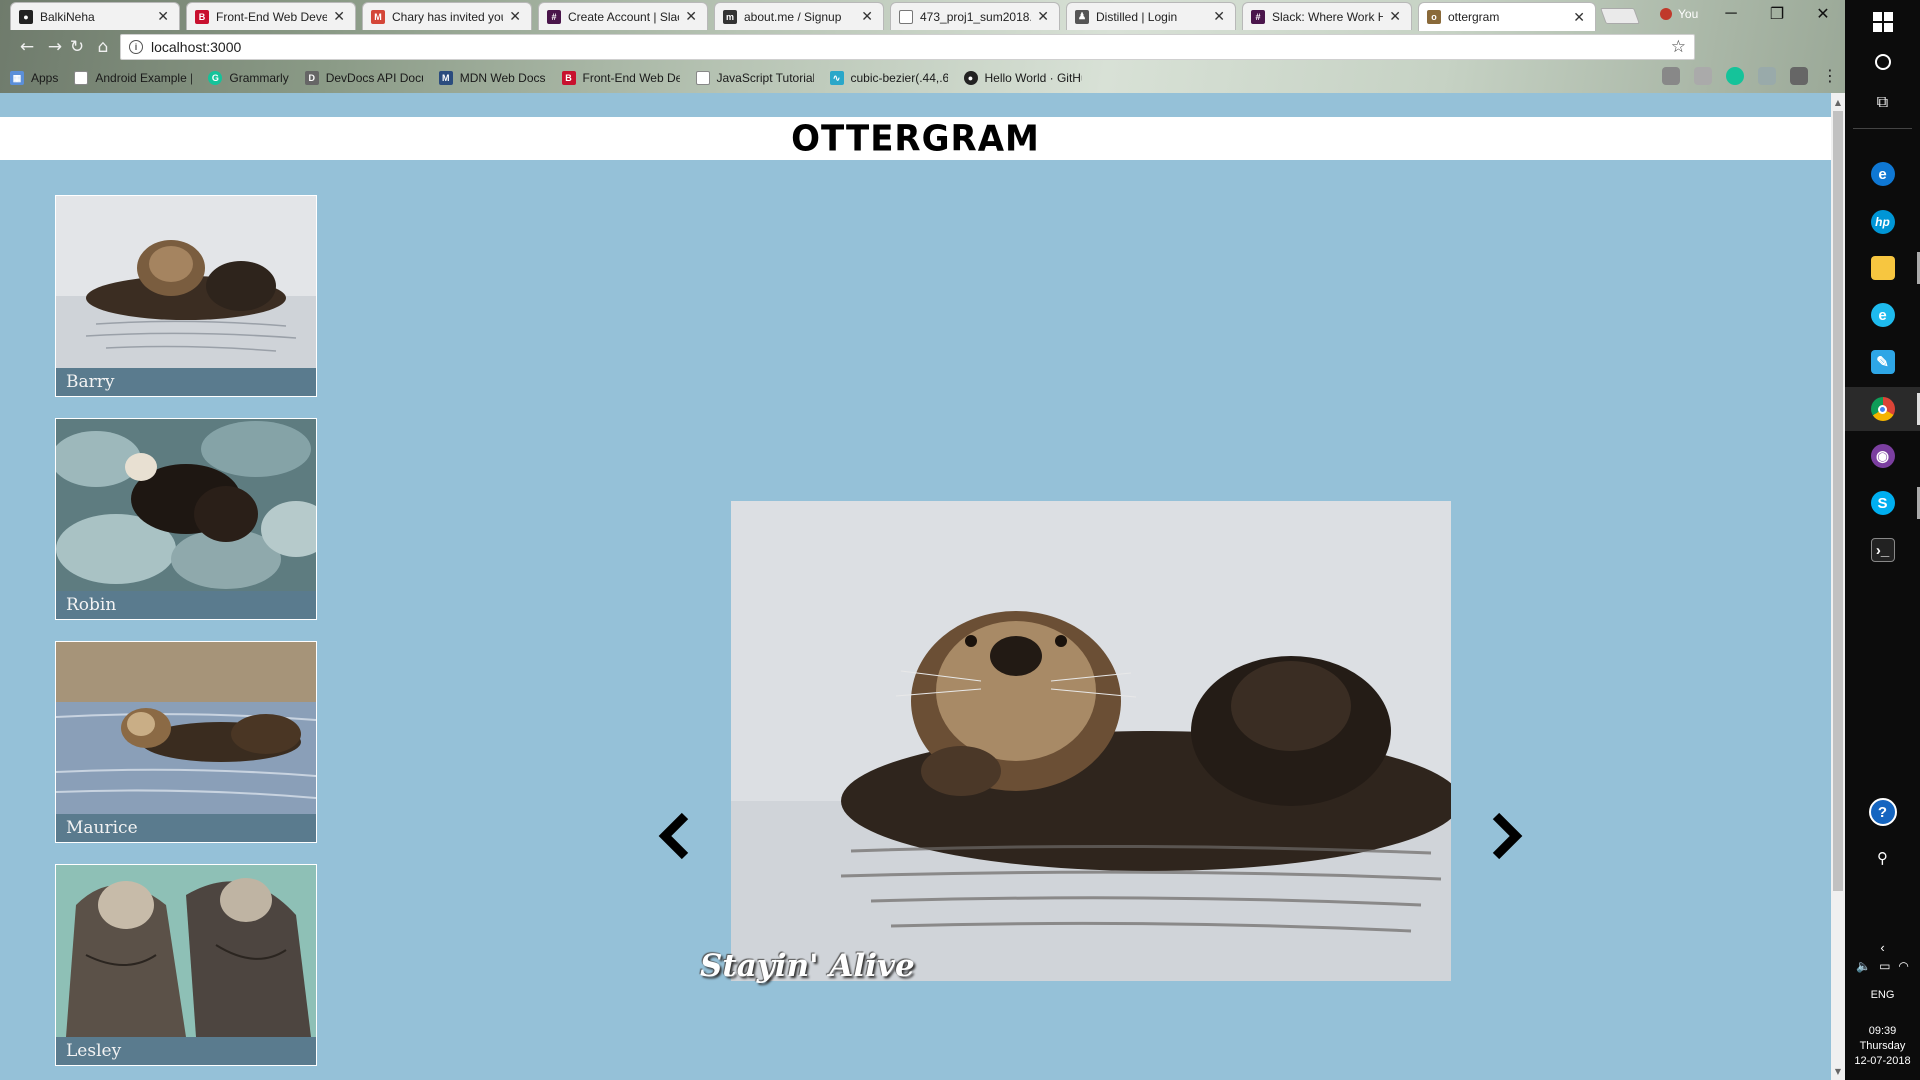 This screenshot has height=1080, width=1920. Describe the element at coordinates (1882, 222) in the screenshot. I see `taskbar-app-hp: hp` at that location.